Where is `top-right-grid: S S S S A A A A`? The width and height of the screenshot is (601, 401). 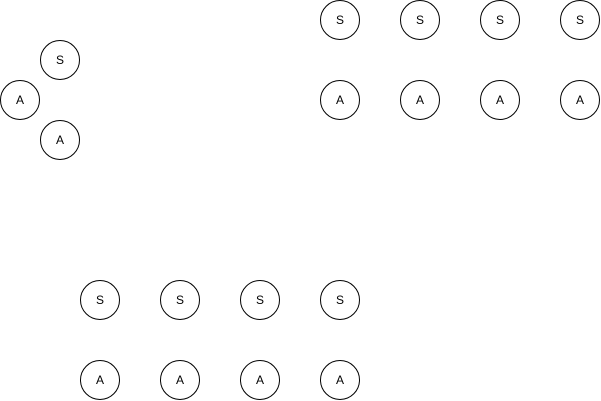
top-right-grid: S S S S A A A A is located at coordinates (460, 60).